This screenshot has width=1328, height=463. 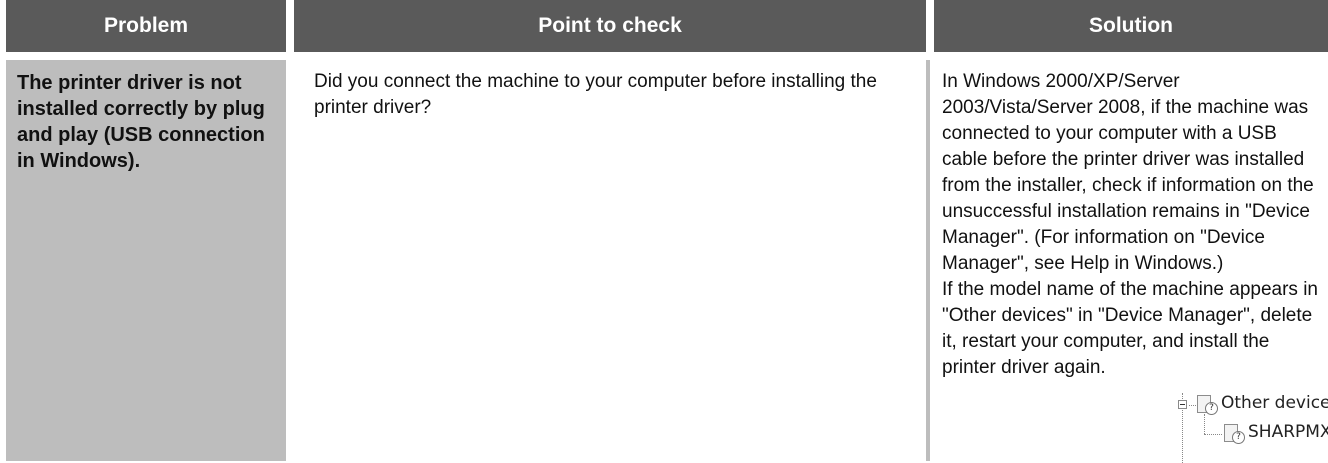 I want to click on header-problem: Problem, so click(x=146, y=26).